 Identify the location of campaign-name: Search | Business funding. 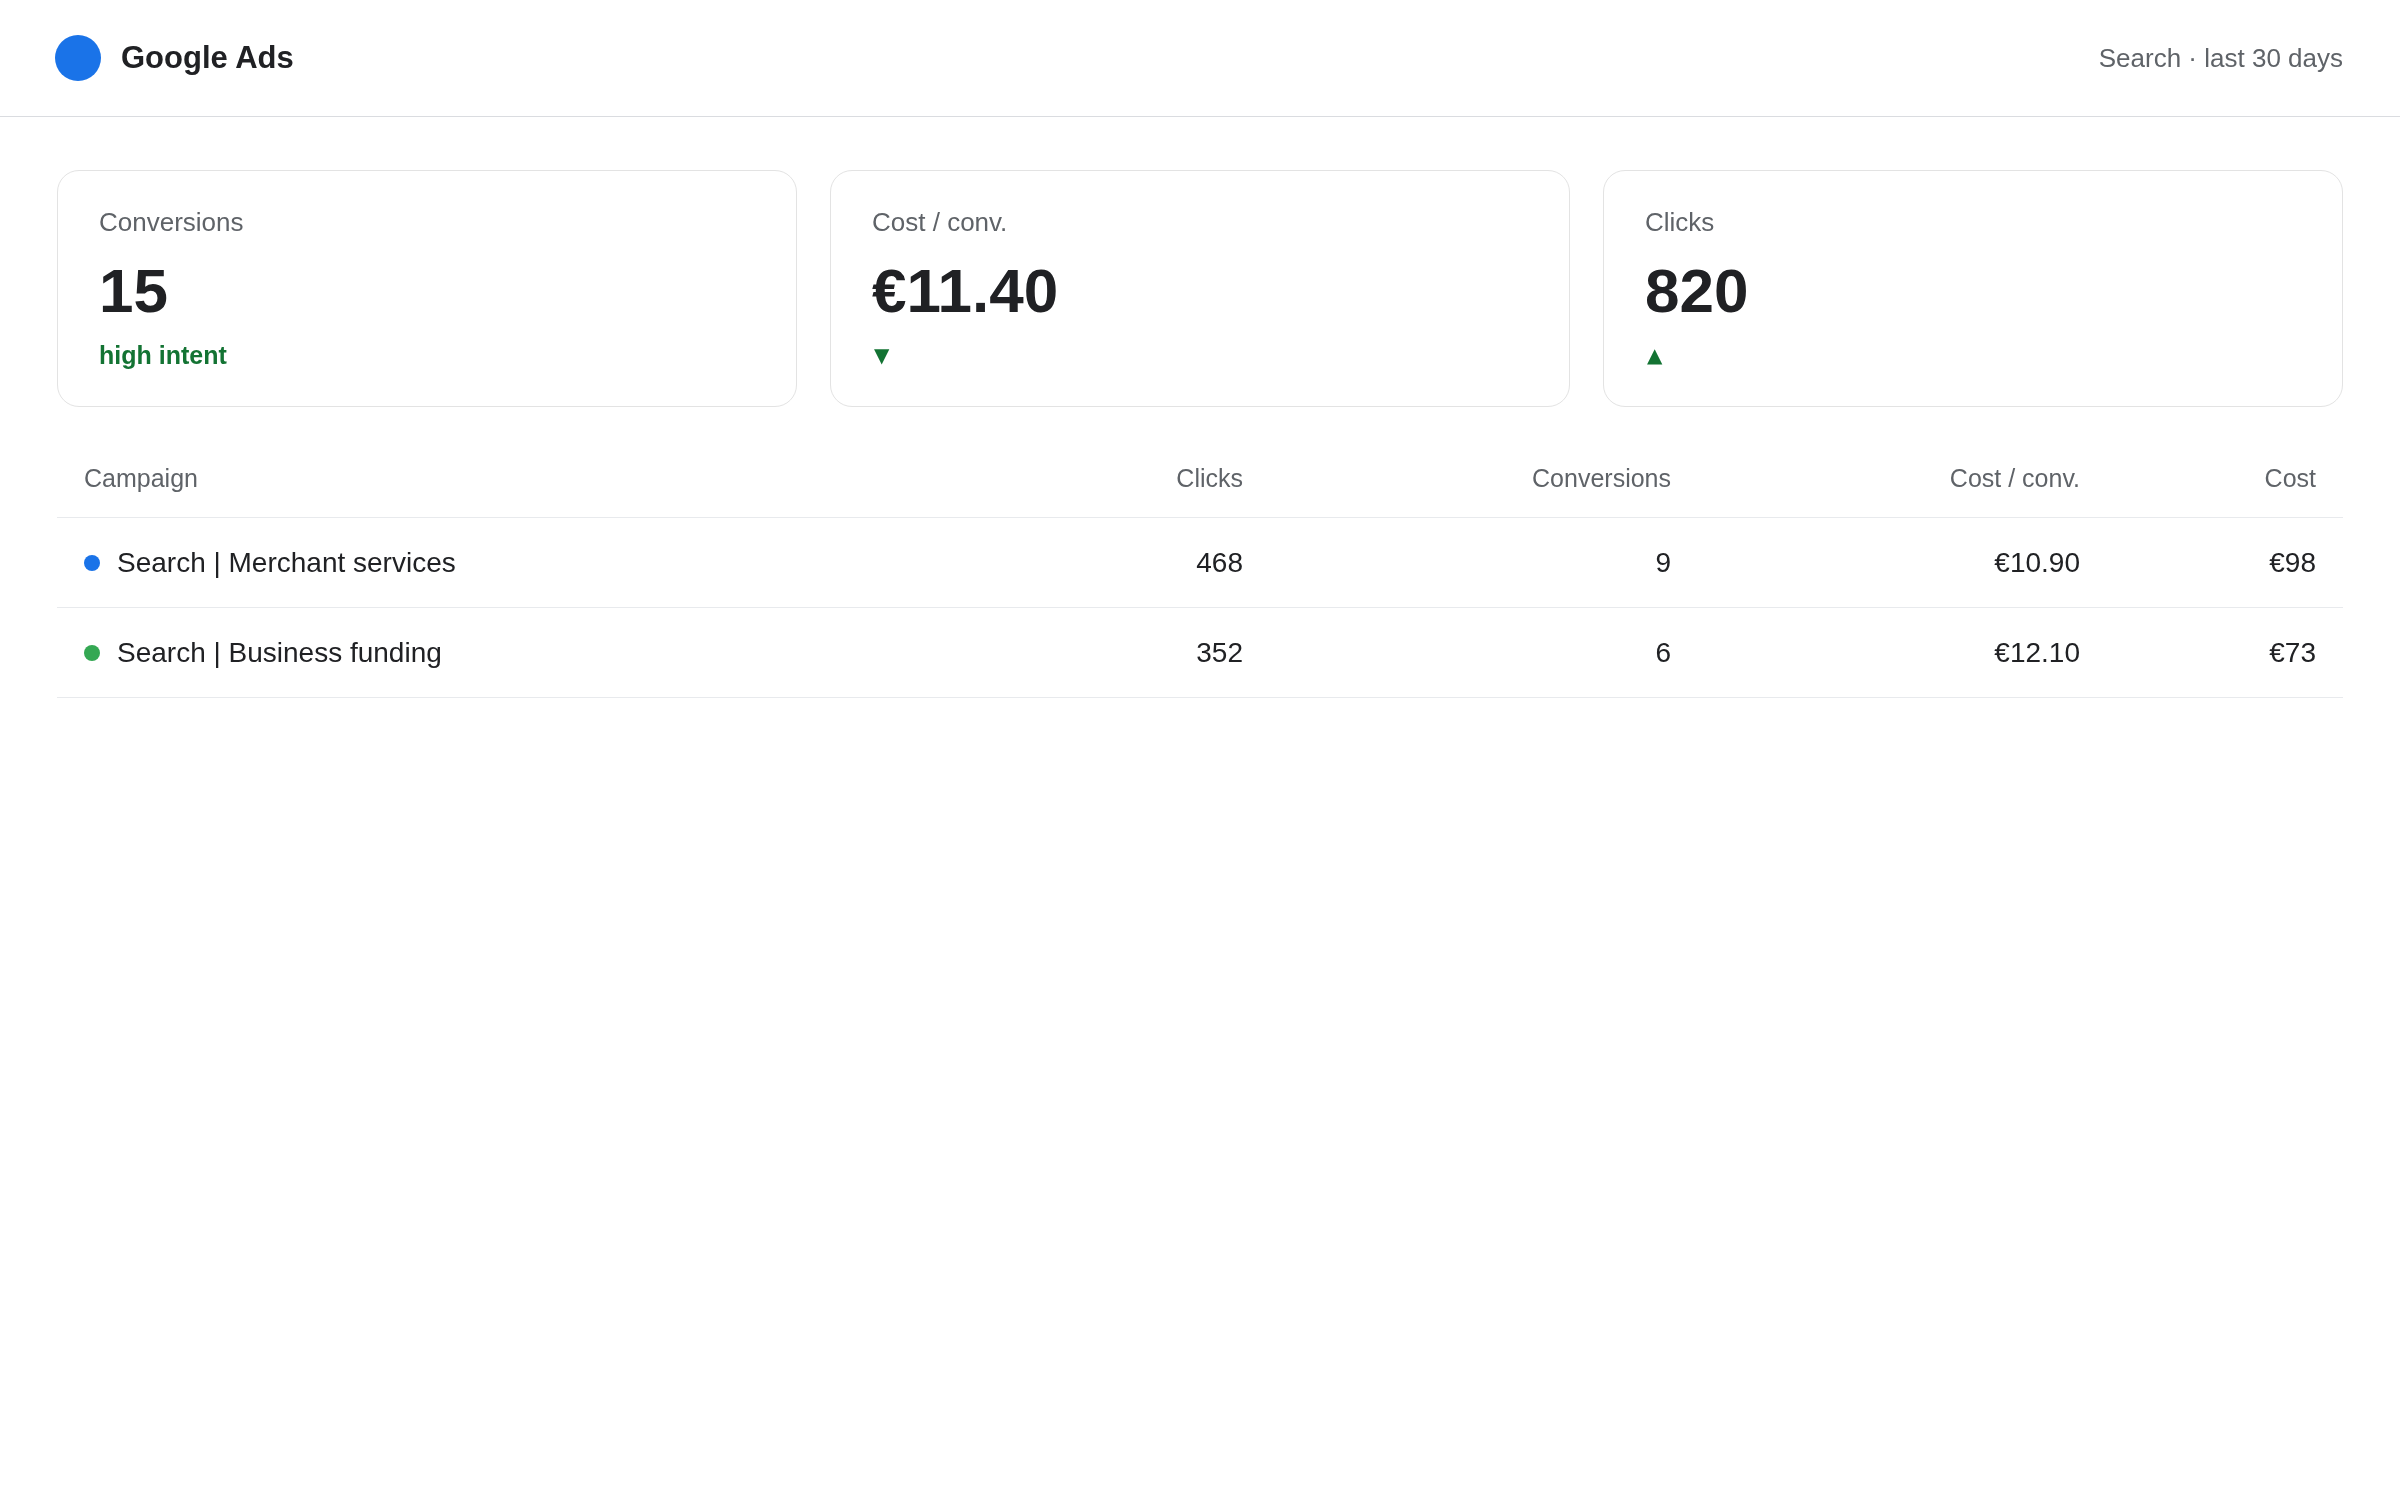
(279, 652).